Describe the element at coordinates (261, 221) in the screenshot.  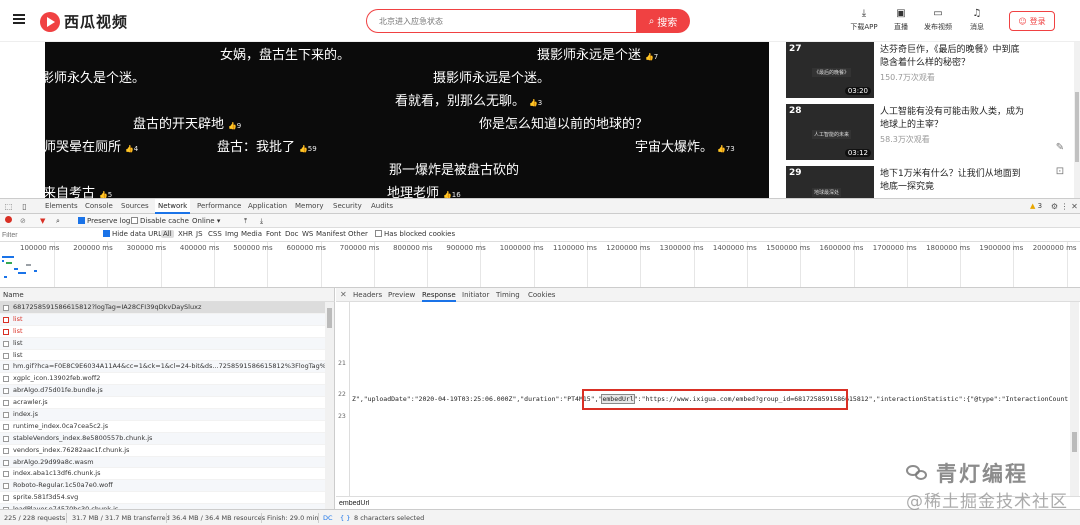
I see `export-har-icon: ⤓` at that location.